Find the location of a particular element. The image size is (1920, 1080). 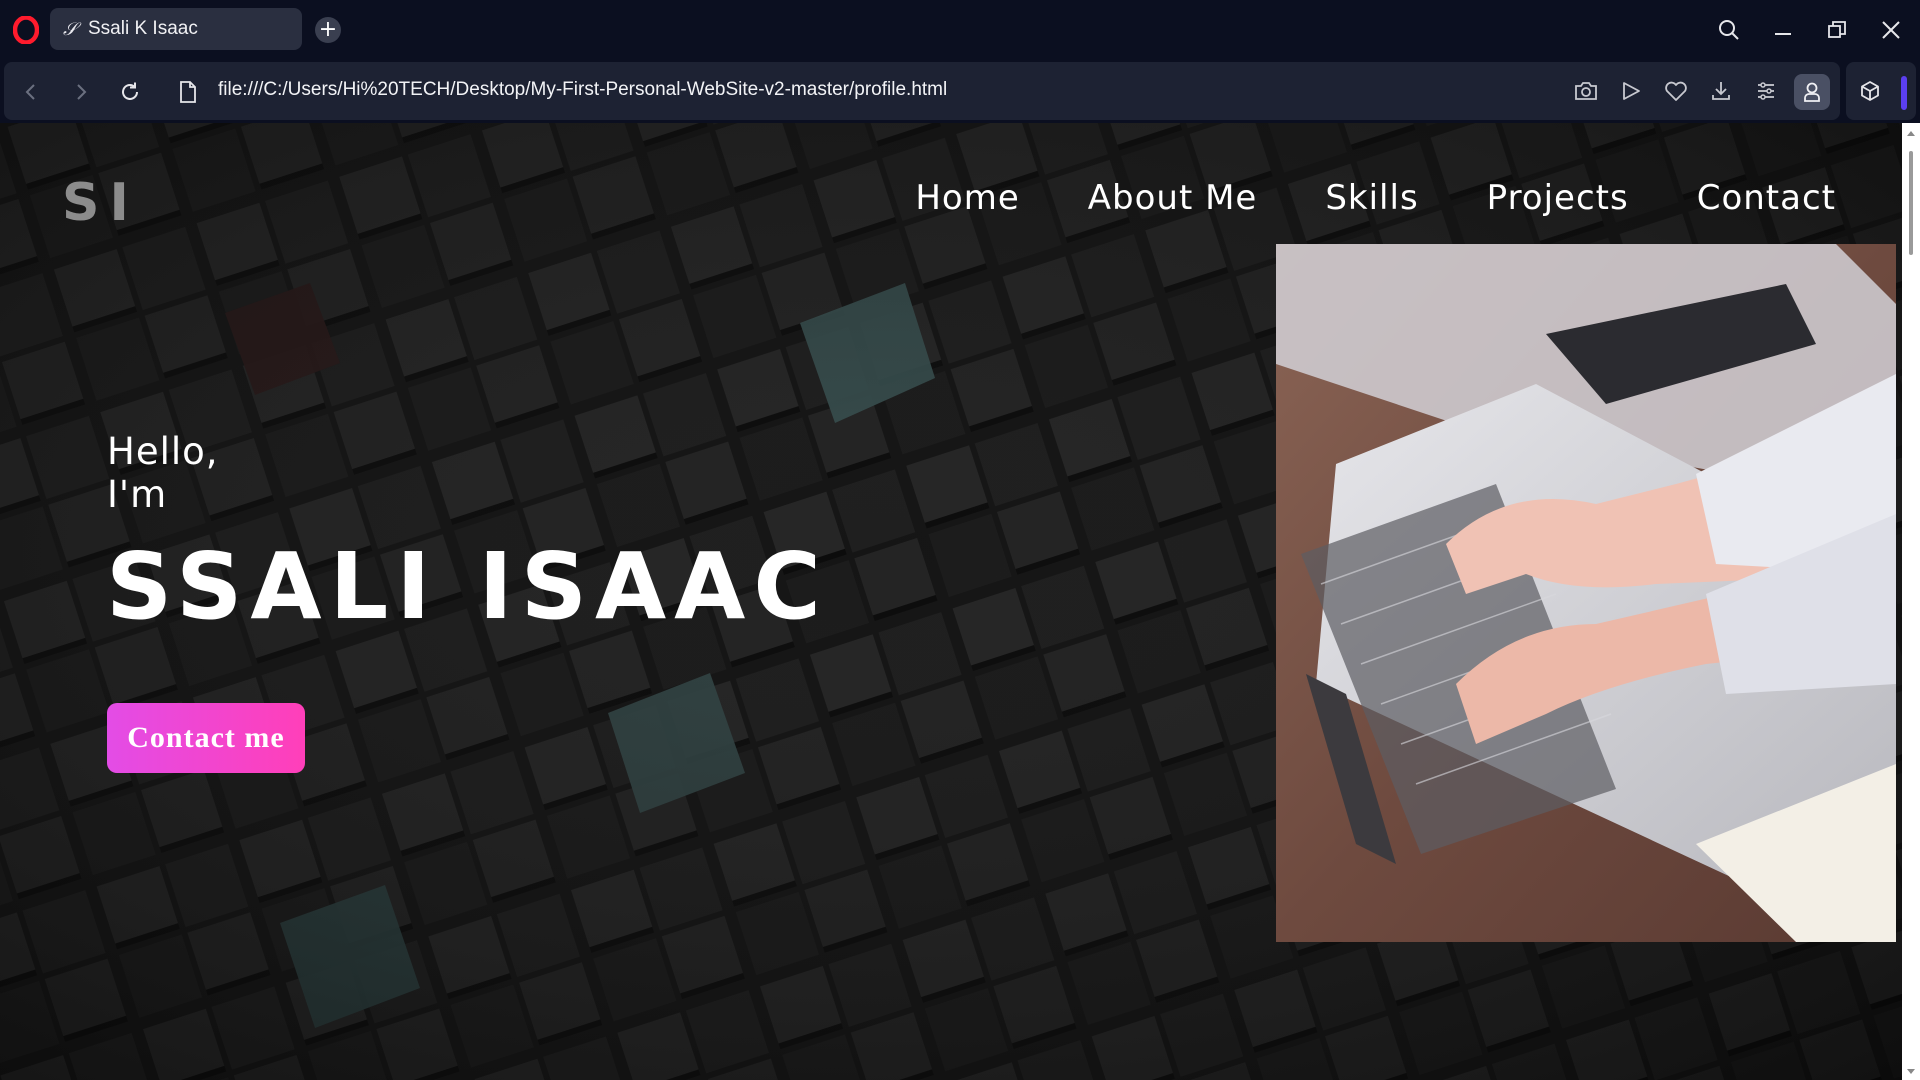

flow-send-button is located at coordinates (1631, 91).